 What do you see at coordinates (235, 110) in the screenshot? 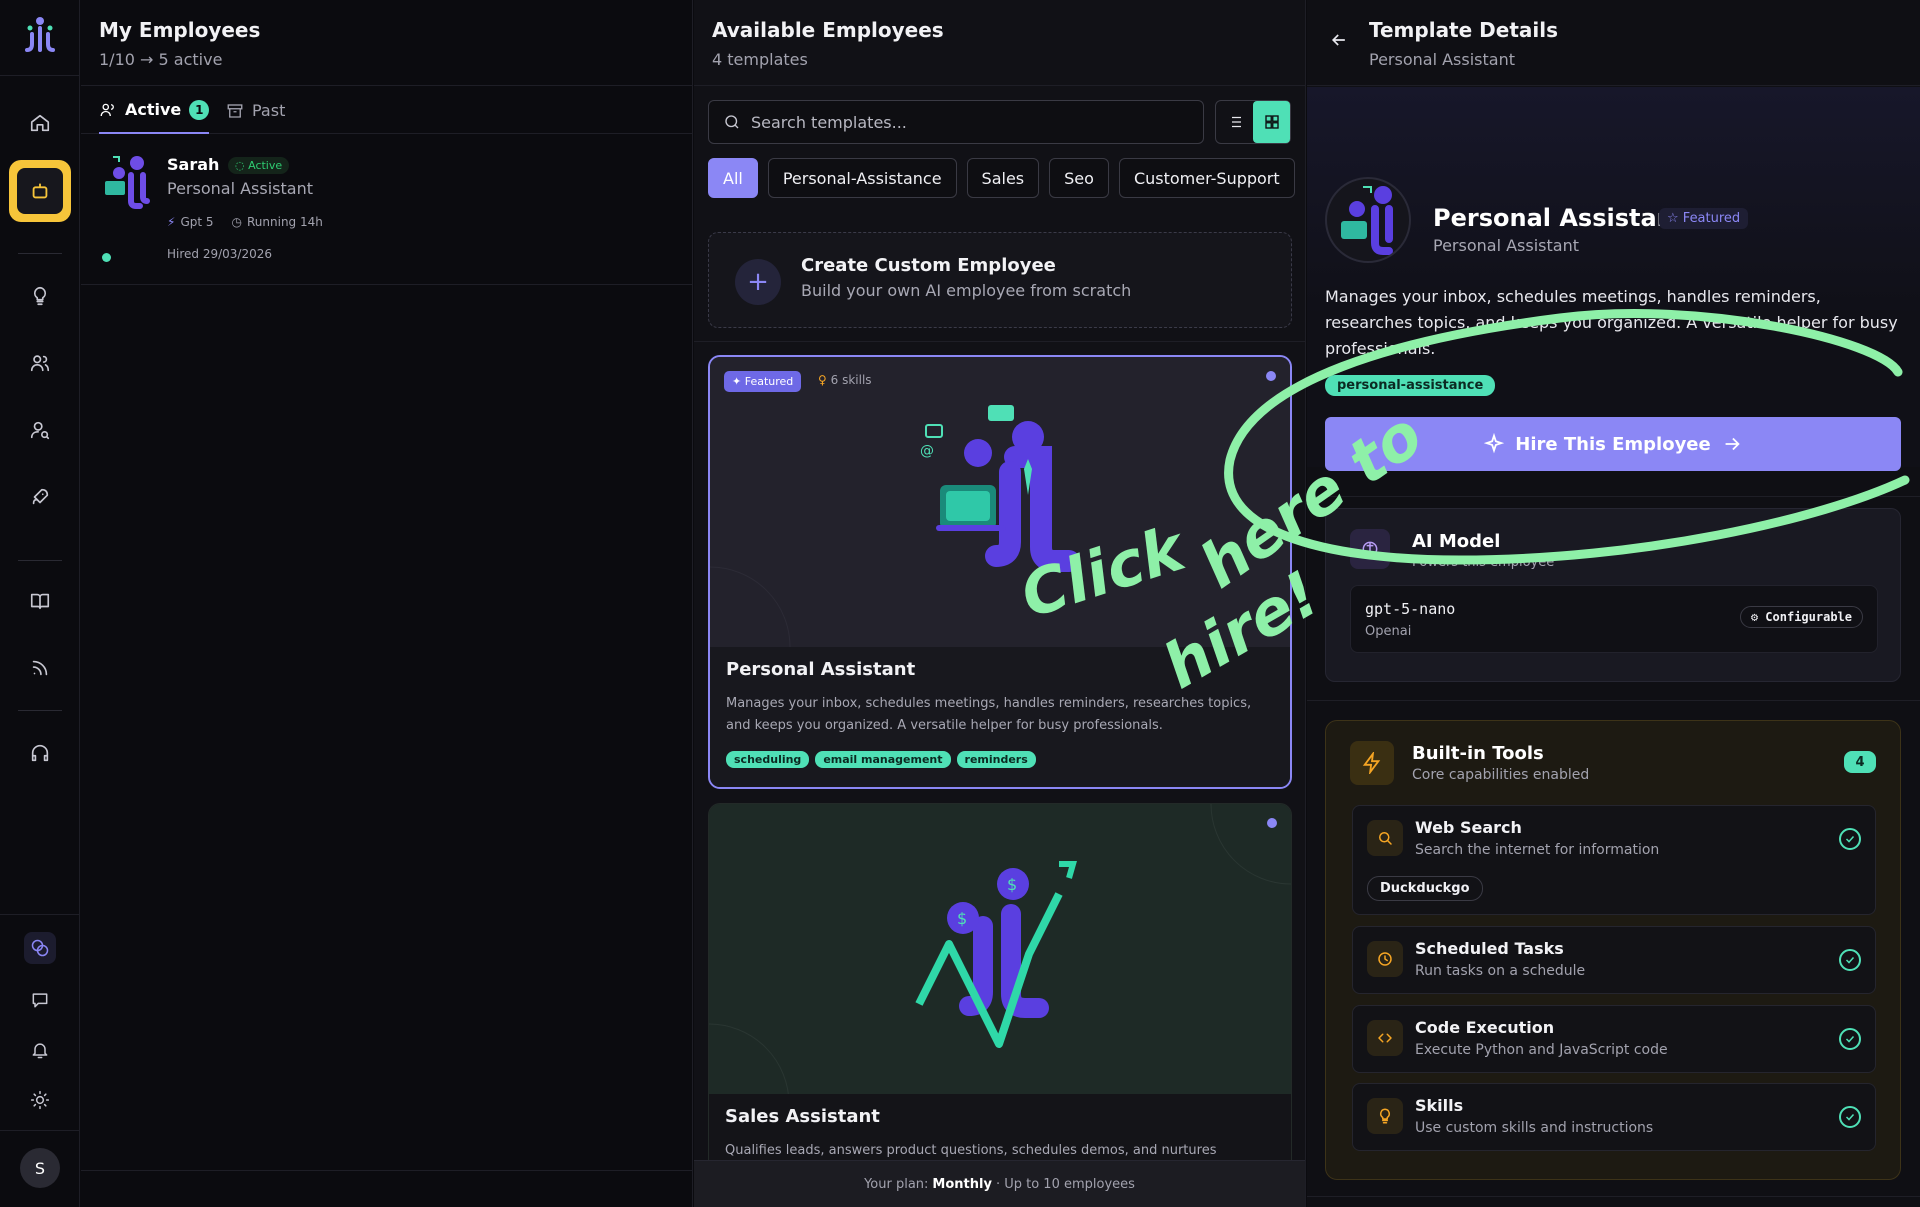
I see `archive-icon` at bounding box center [235, 110].